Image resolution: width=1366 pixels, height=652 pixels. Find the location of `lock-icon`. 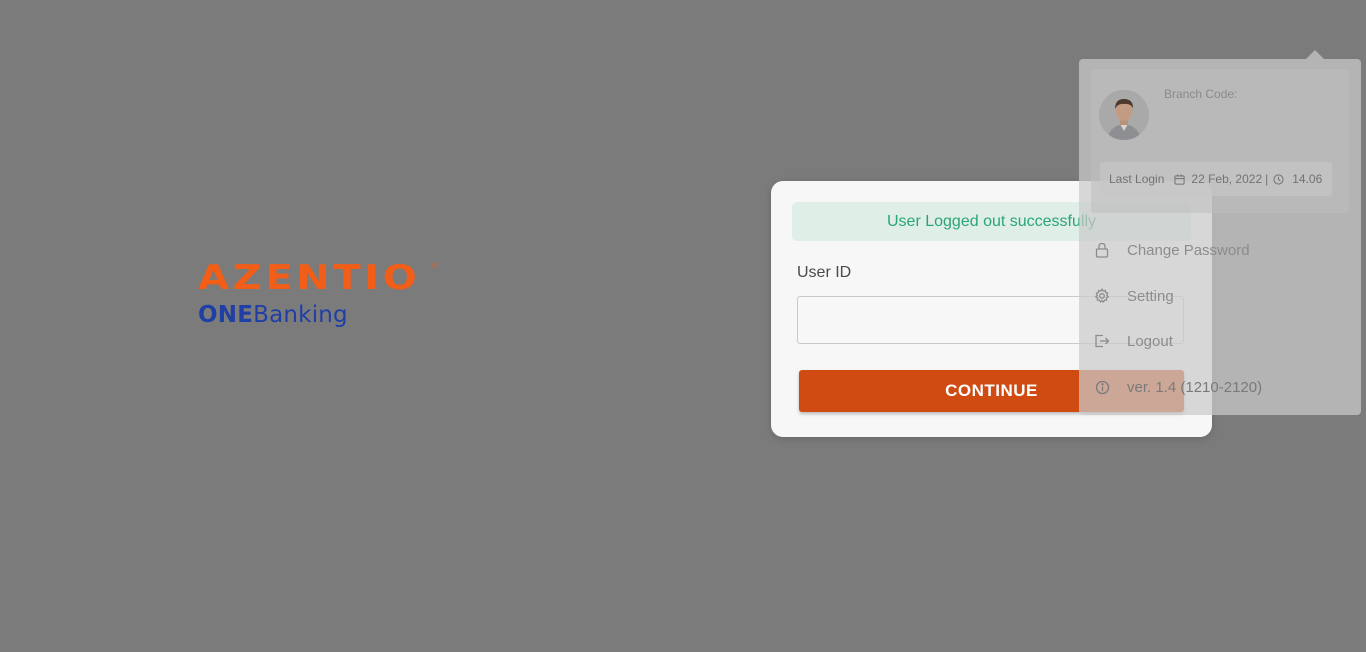

lock-icon is located at coordinates (1102, 250).